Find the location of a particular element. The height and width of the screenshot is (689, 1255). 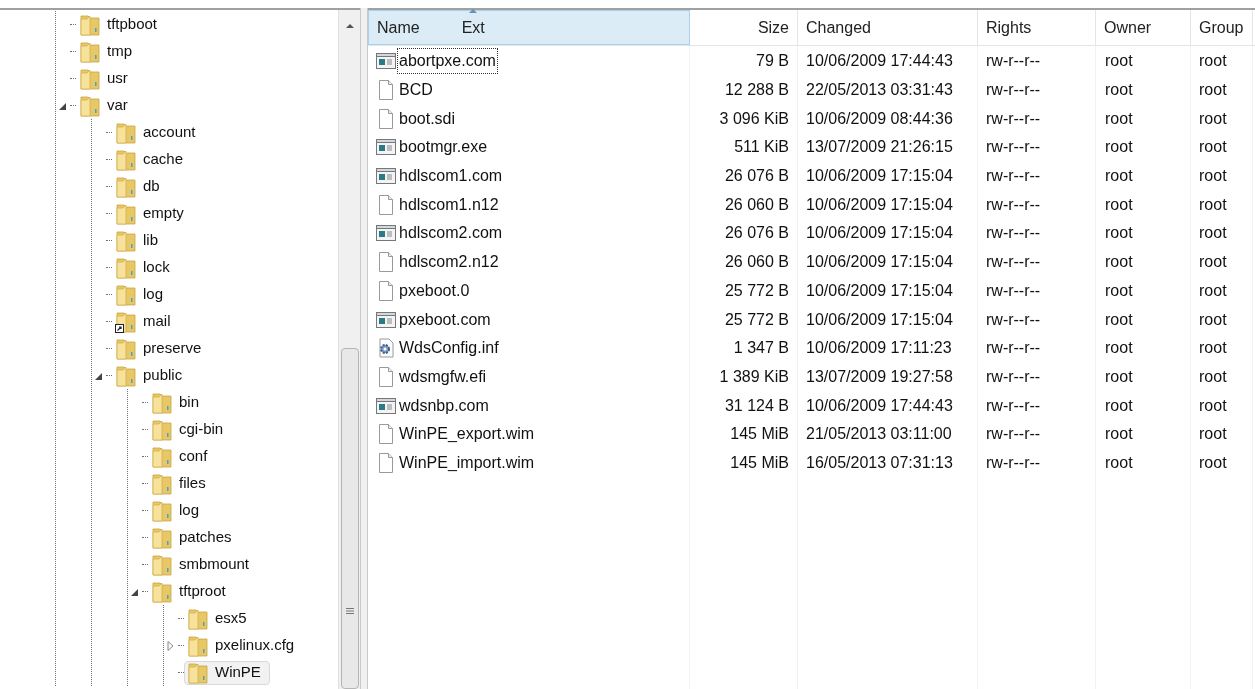

file-name: wdsnbp.com is located at coordinates (444, 405).